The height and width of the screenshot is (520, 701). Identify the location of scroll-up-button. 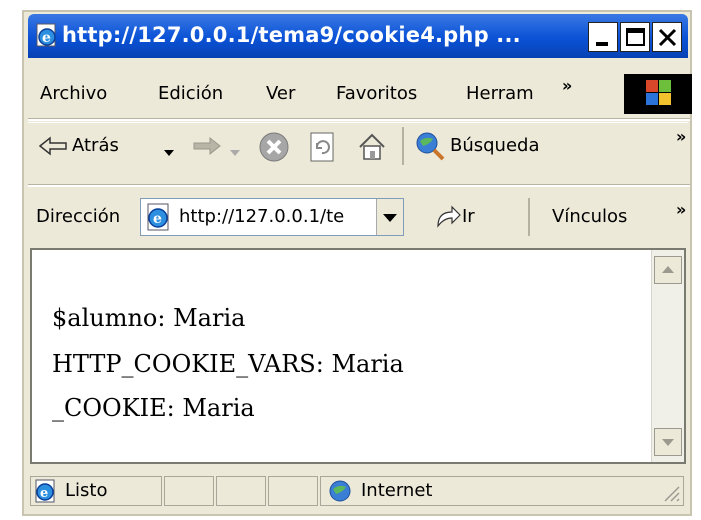
(668, 270).